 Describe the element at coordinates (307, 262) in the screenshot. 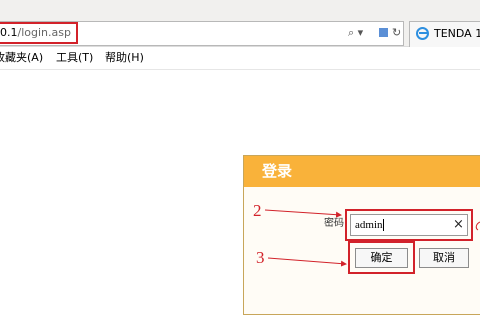

I see `step-3-arrow` at that location.